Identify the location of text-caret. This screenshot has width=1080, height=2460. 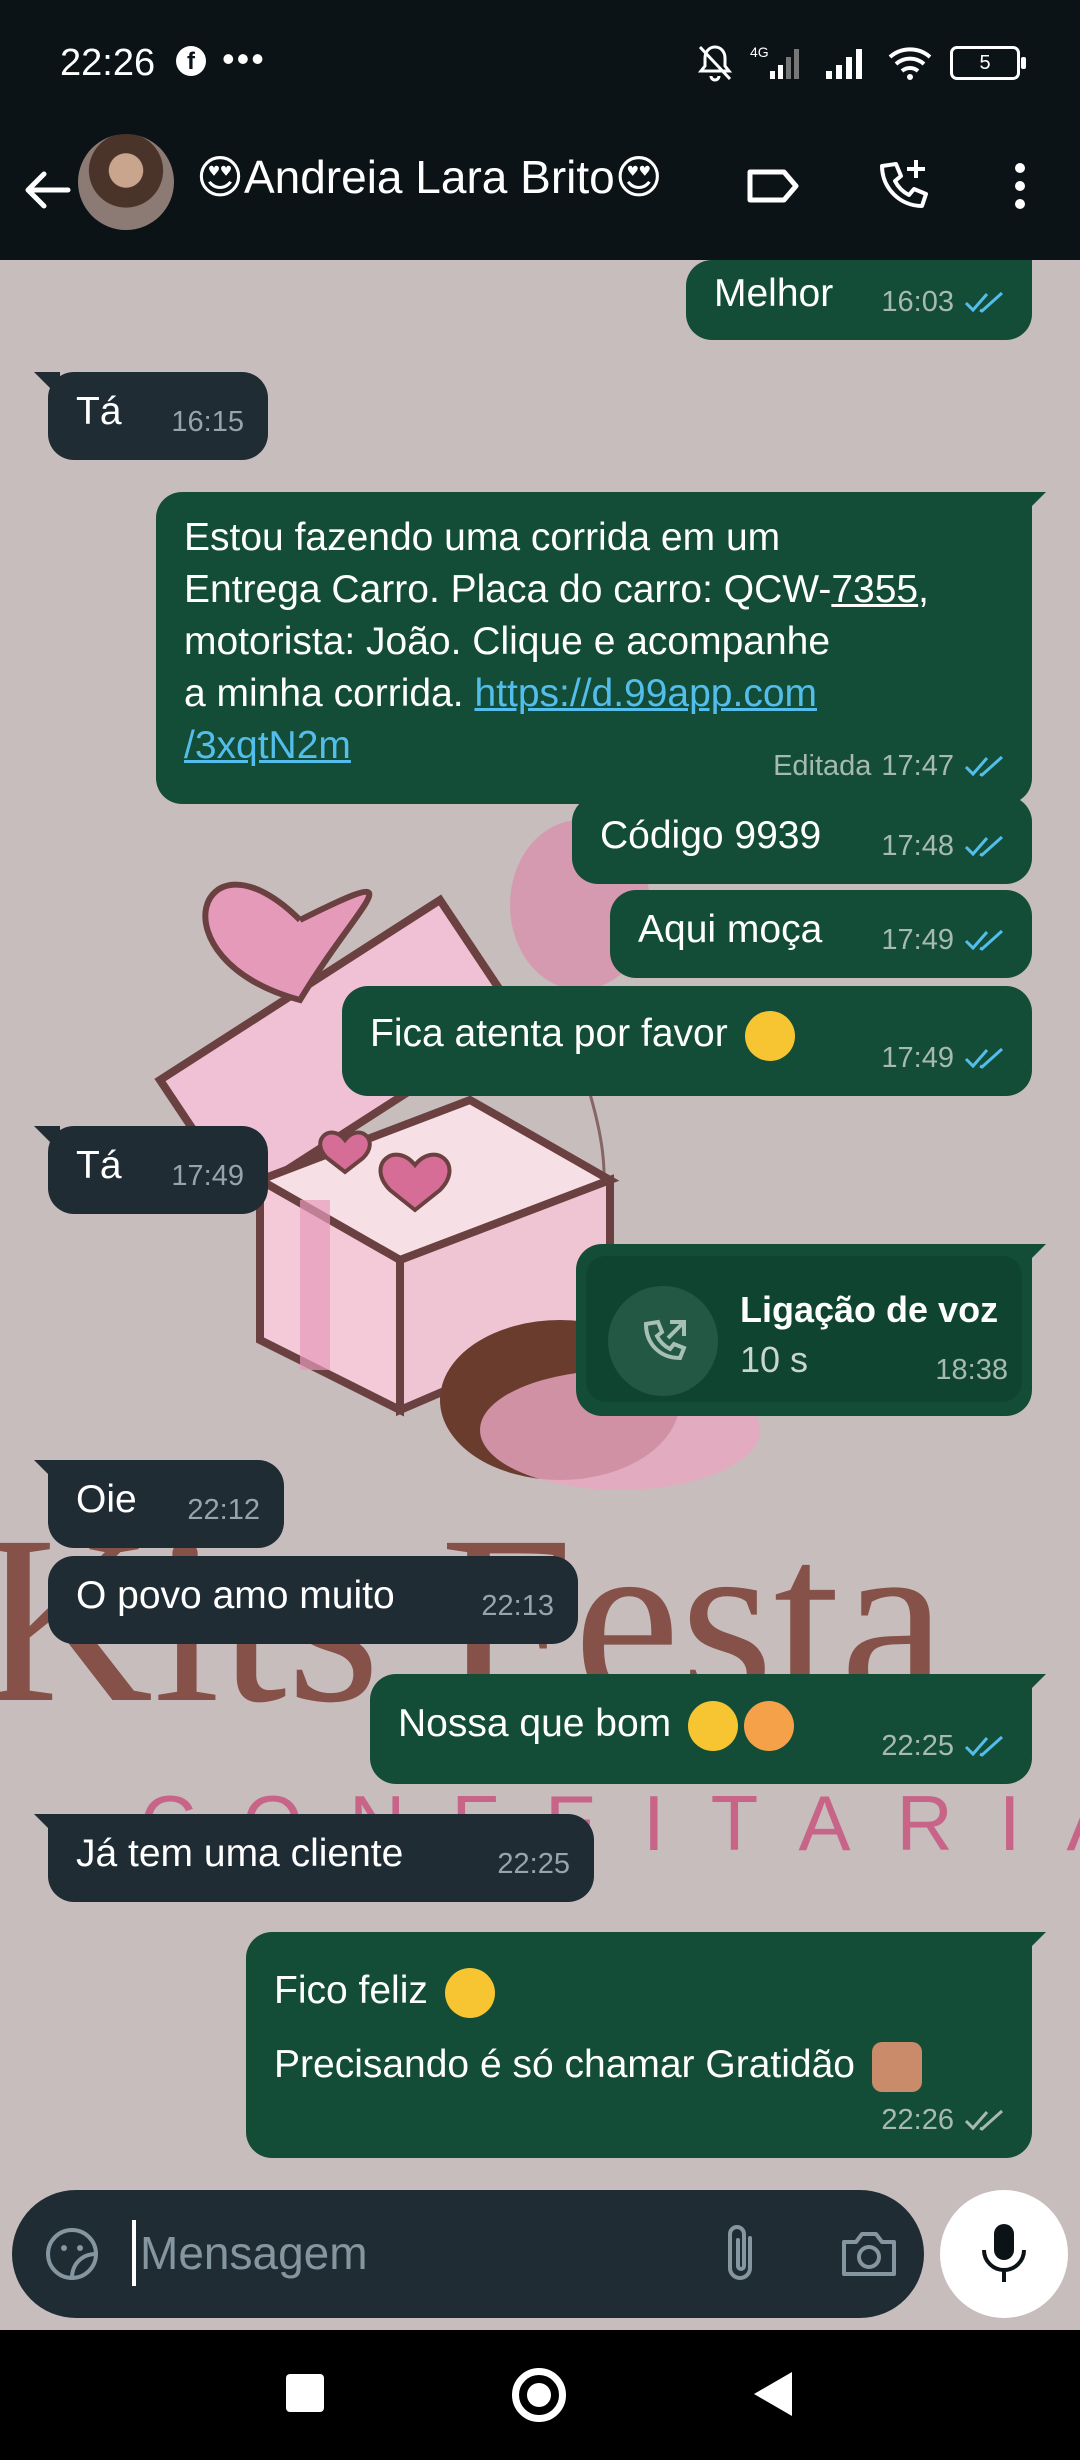
(134, 2253).